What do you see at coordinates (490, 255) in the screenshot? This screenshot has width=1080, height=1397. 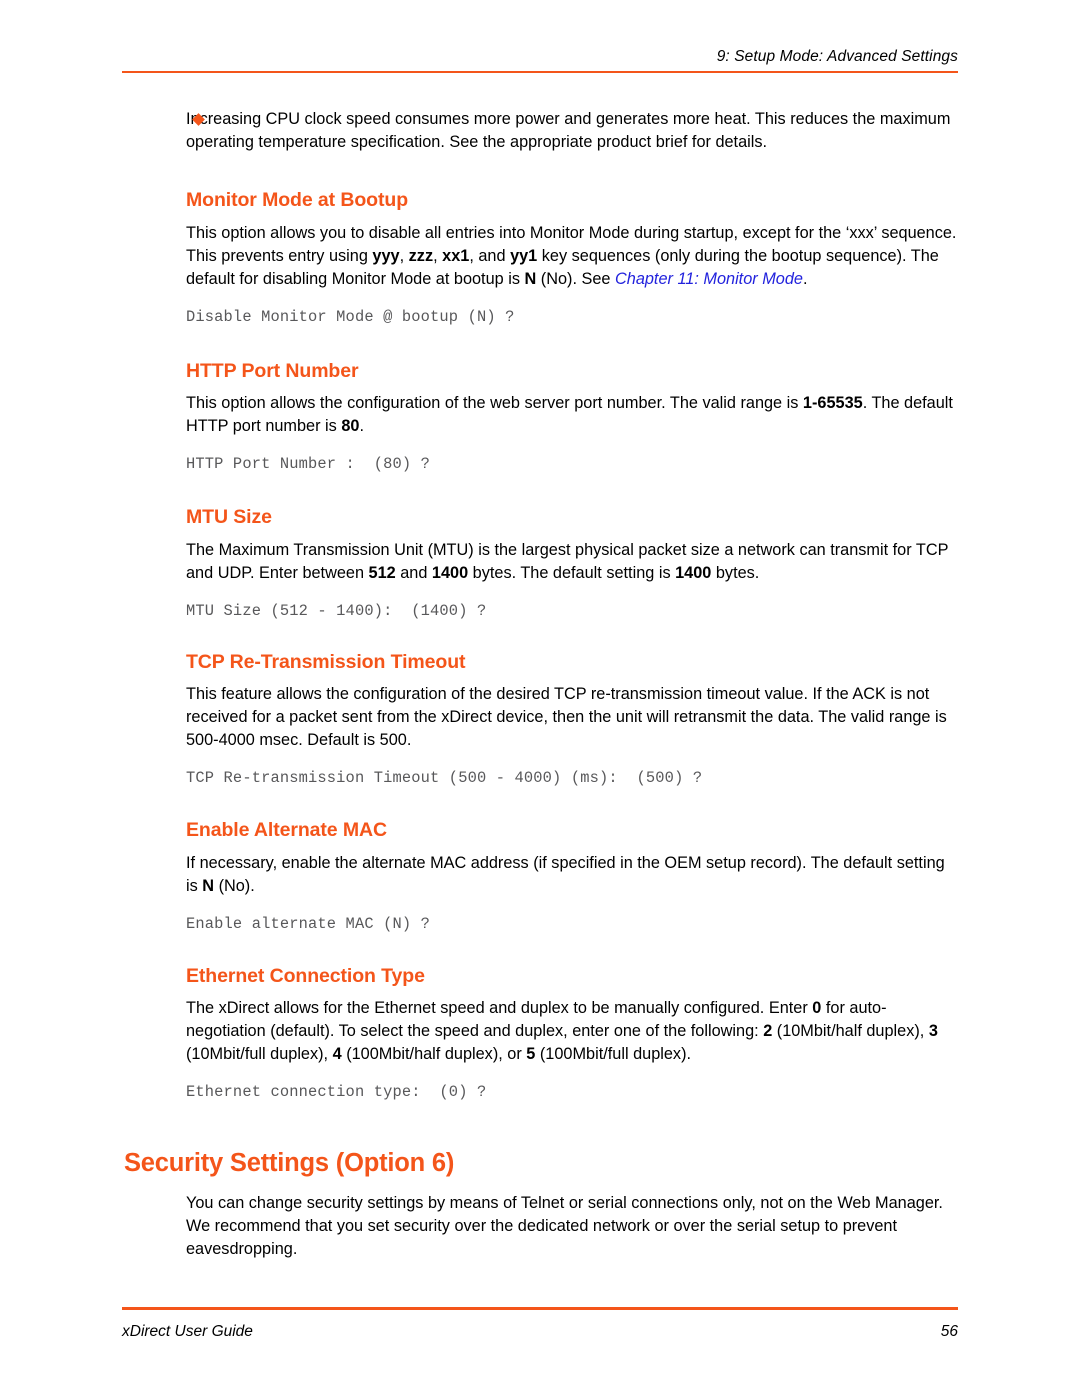 I see `text-run: , and` at bounding box center [490, 255].